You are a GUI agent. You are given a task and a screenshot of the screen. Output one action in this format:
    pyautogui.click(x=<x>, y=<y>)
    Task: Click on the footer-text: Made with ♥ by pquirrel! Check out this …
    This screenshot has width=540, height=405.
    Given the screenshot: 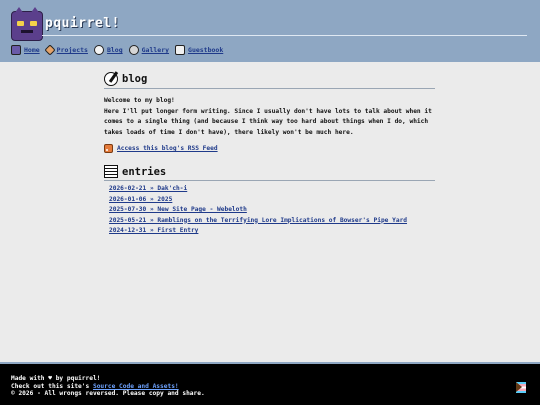 What is the action you would take?
    pyautogui.click(x=108, y=386)
    